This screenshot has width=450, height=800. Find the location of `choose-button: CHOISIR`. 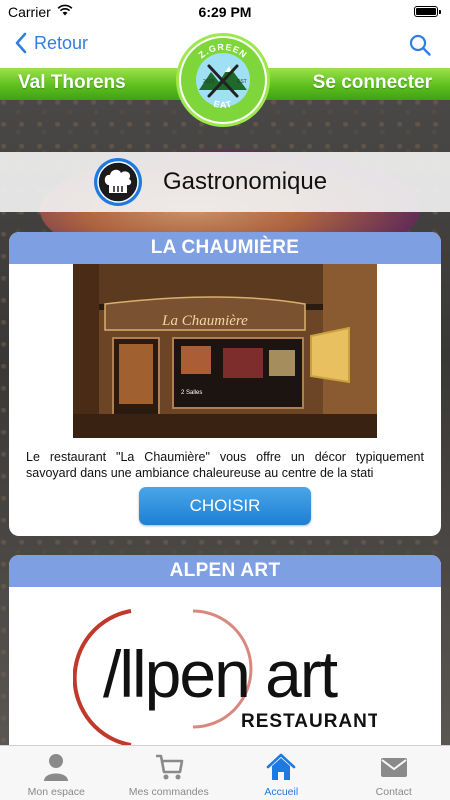

choose-button: CHOISIR is located at coordinates (225, 506).